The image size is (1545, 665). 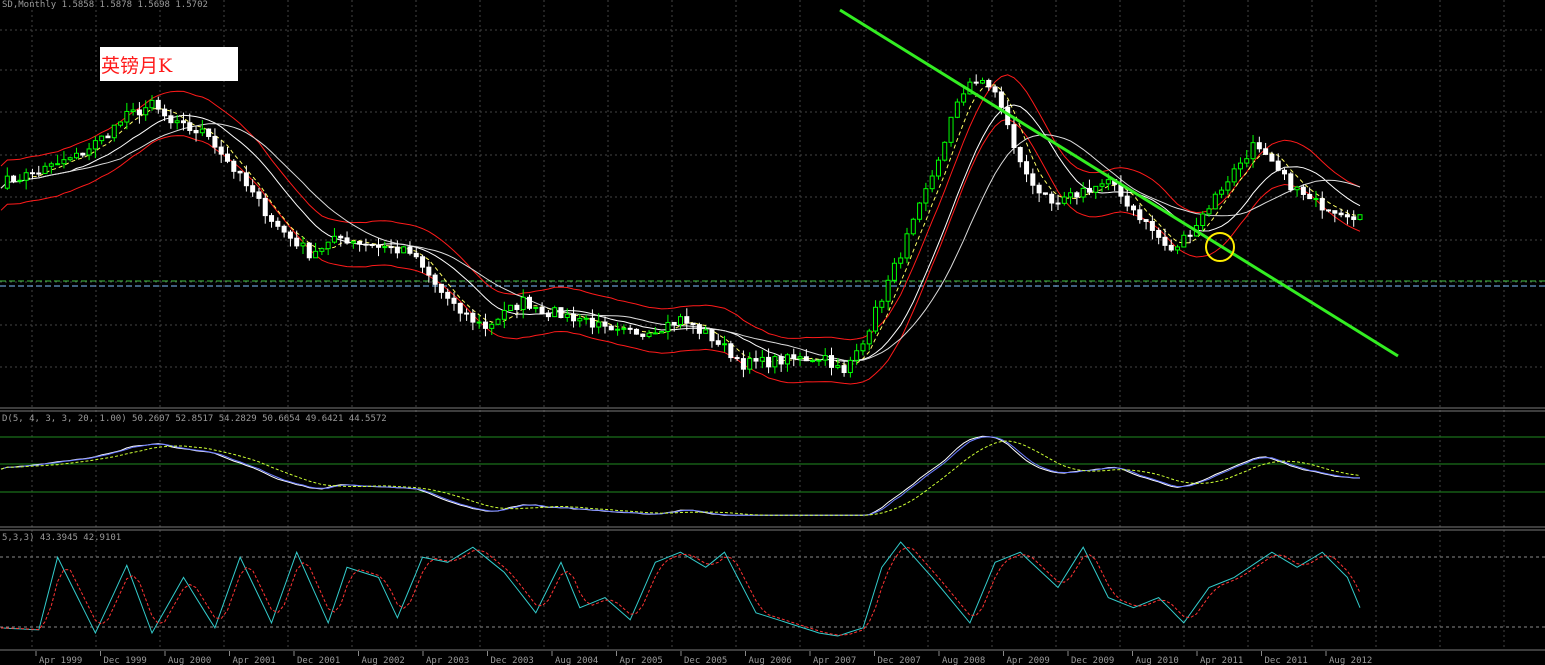 I want to click on x-tick-label: Dec 2001, so click(x=318, y=660).